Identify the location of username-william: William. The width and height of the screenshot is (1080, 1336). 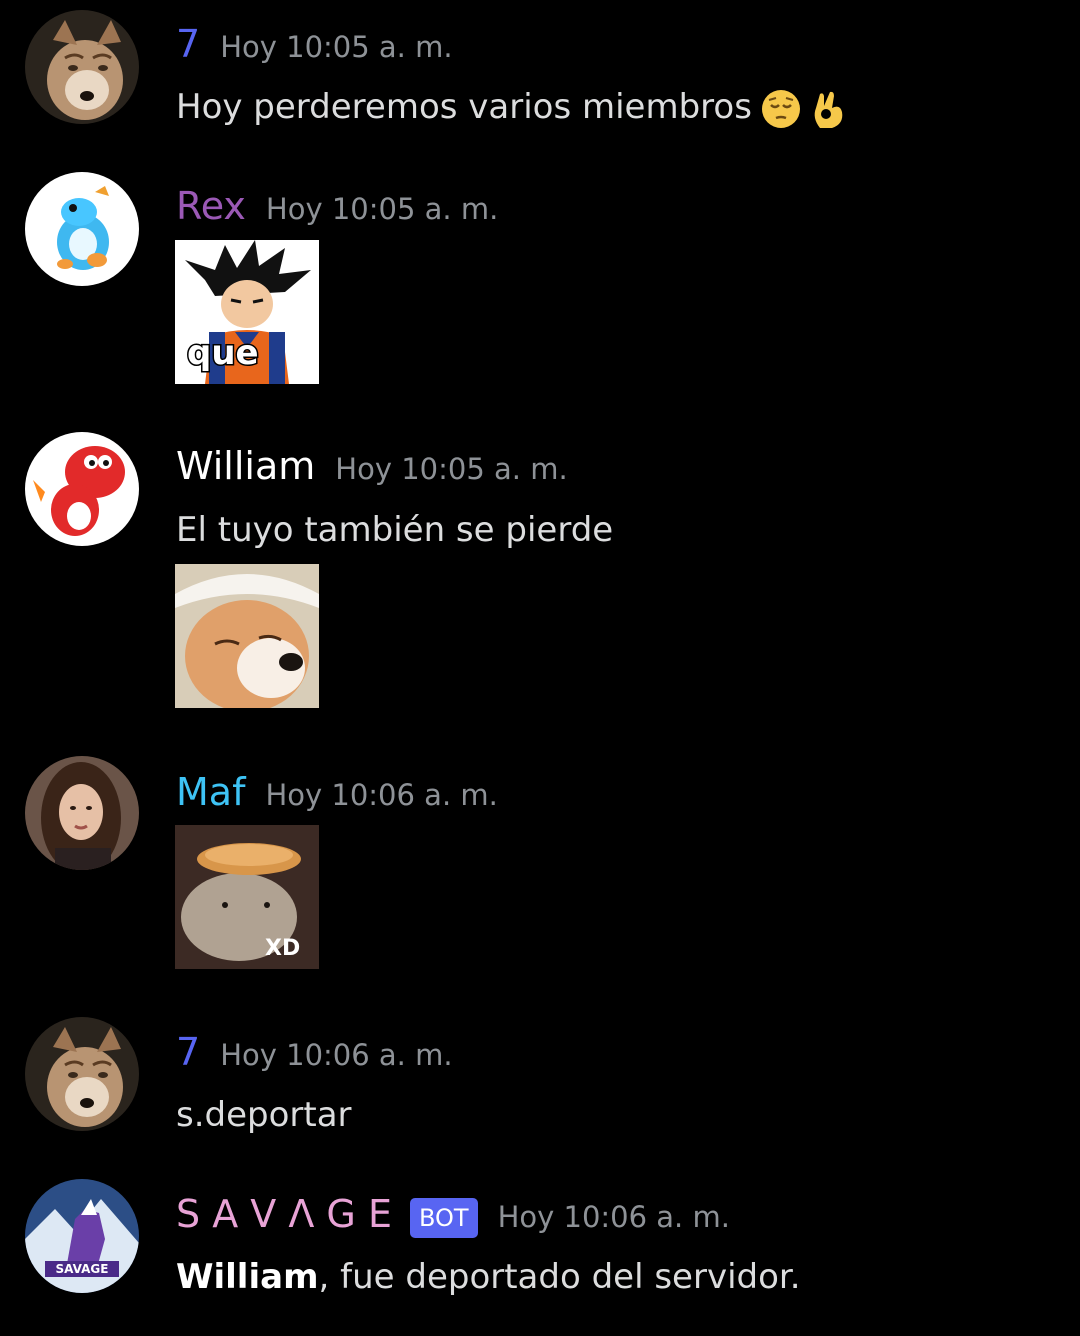
(245, 466).